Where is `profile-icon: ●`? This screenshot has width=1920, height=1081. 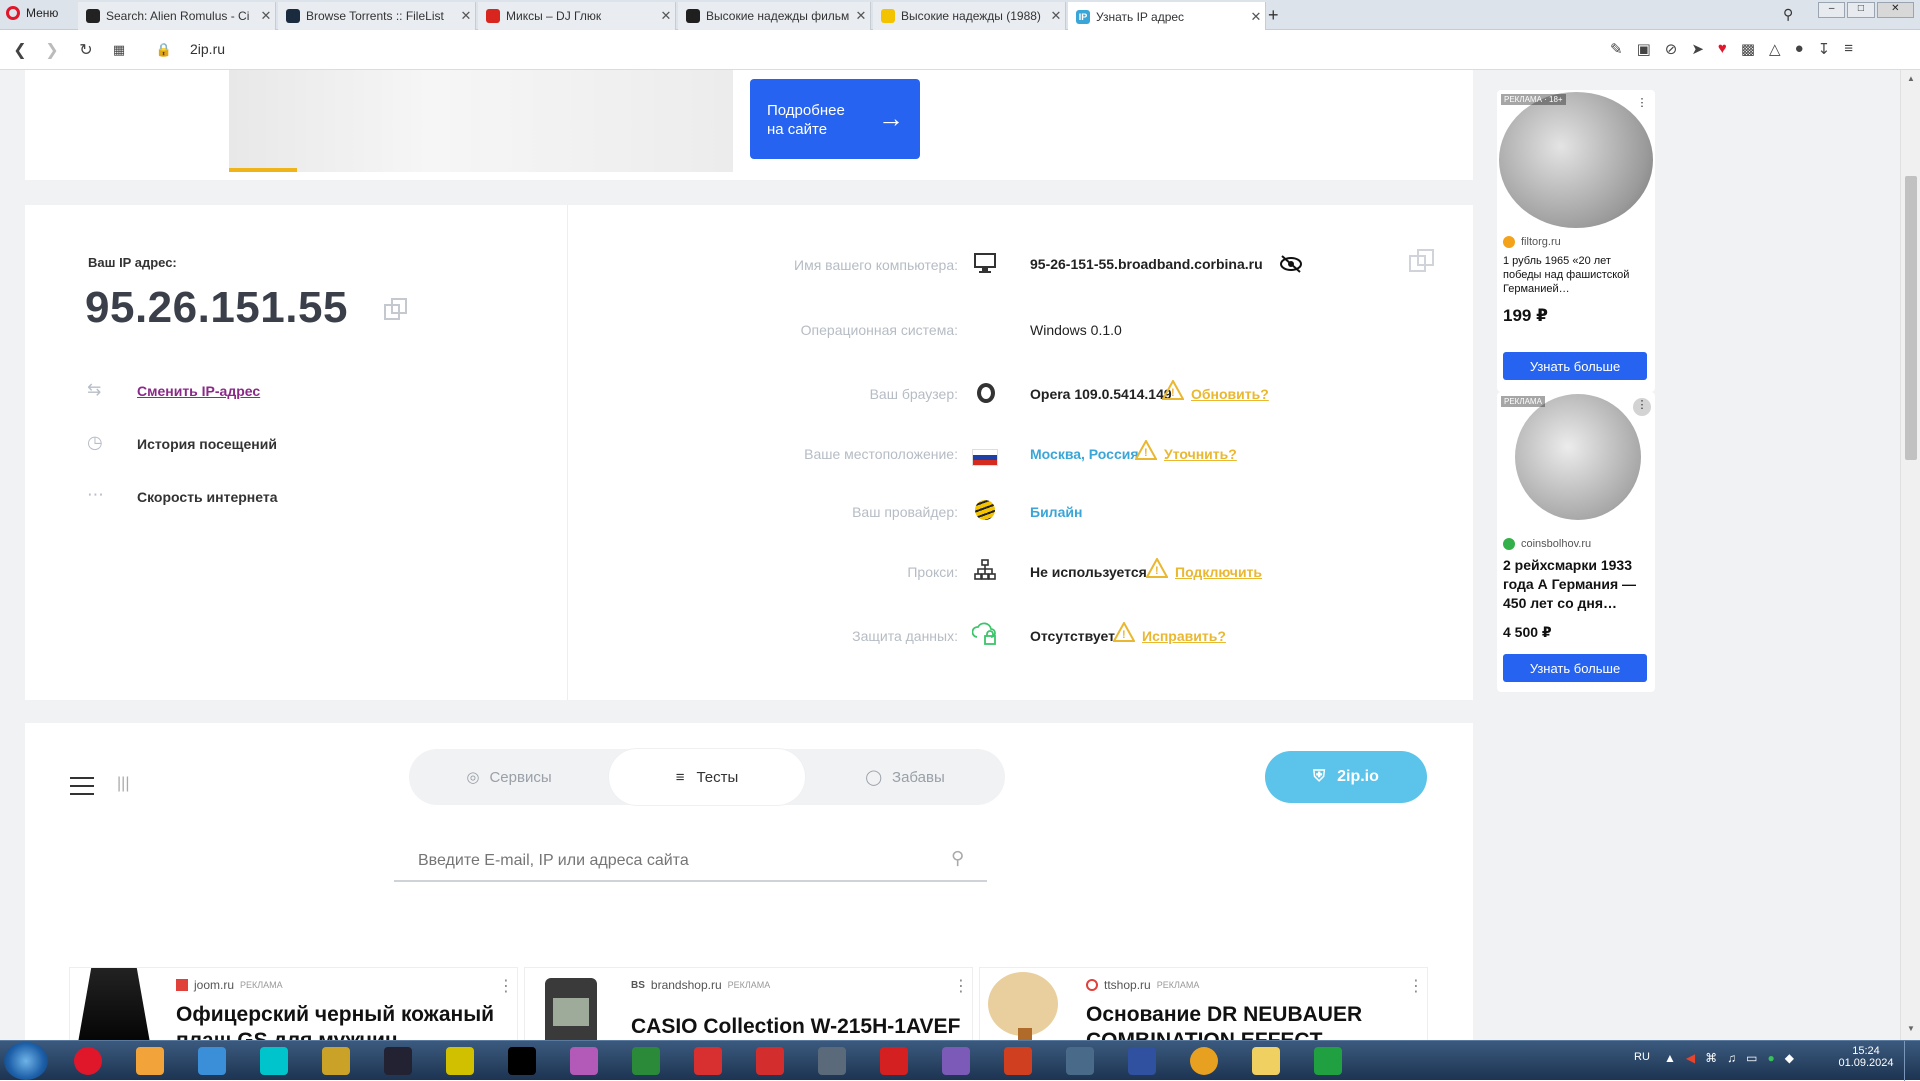 profile-icon: ● is located at coordinates (1799, 49).